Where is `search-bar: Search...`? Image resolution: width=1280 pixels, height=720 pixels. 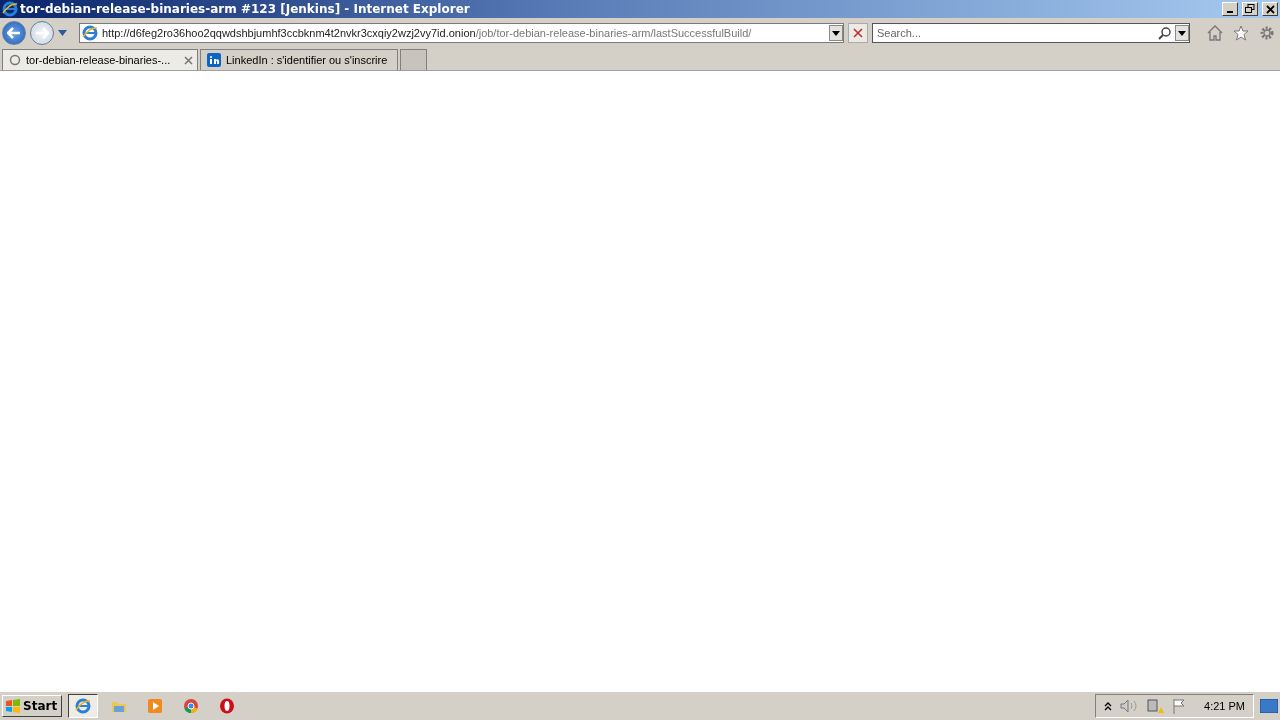
search-bar: Search... is located at coordinates (1031, 33).